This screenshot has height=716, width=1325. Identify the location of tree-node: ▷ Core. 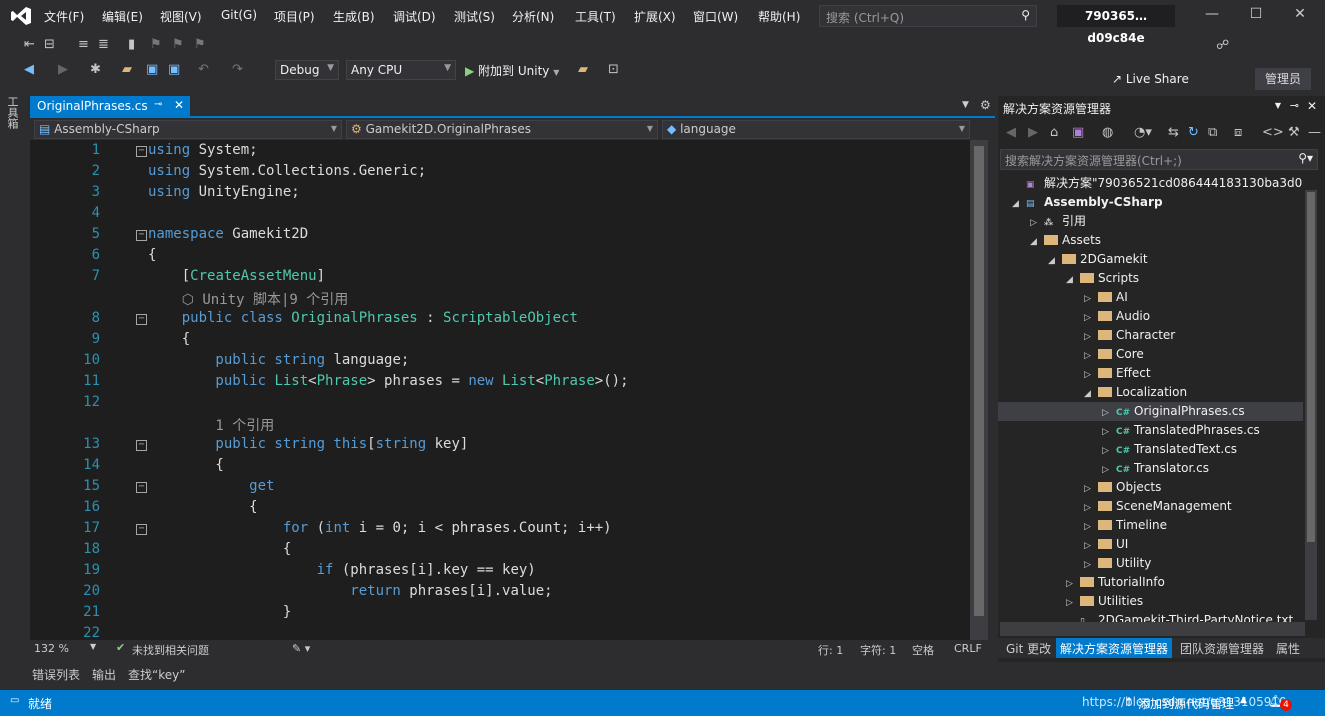
(1150, 354).